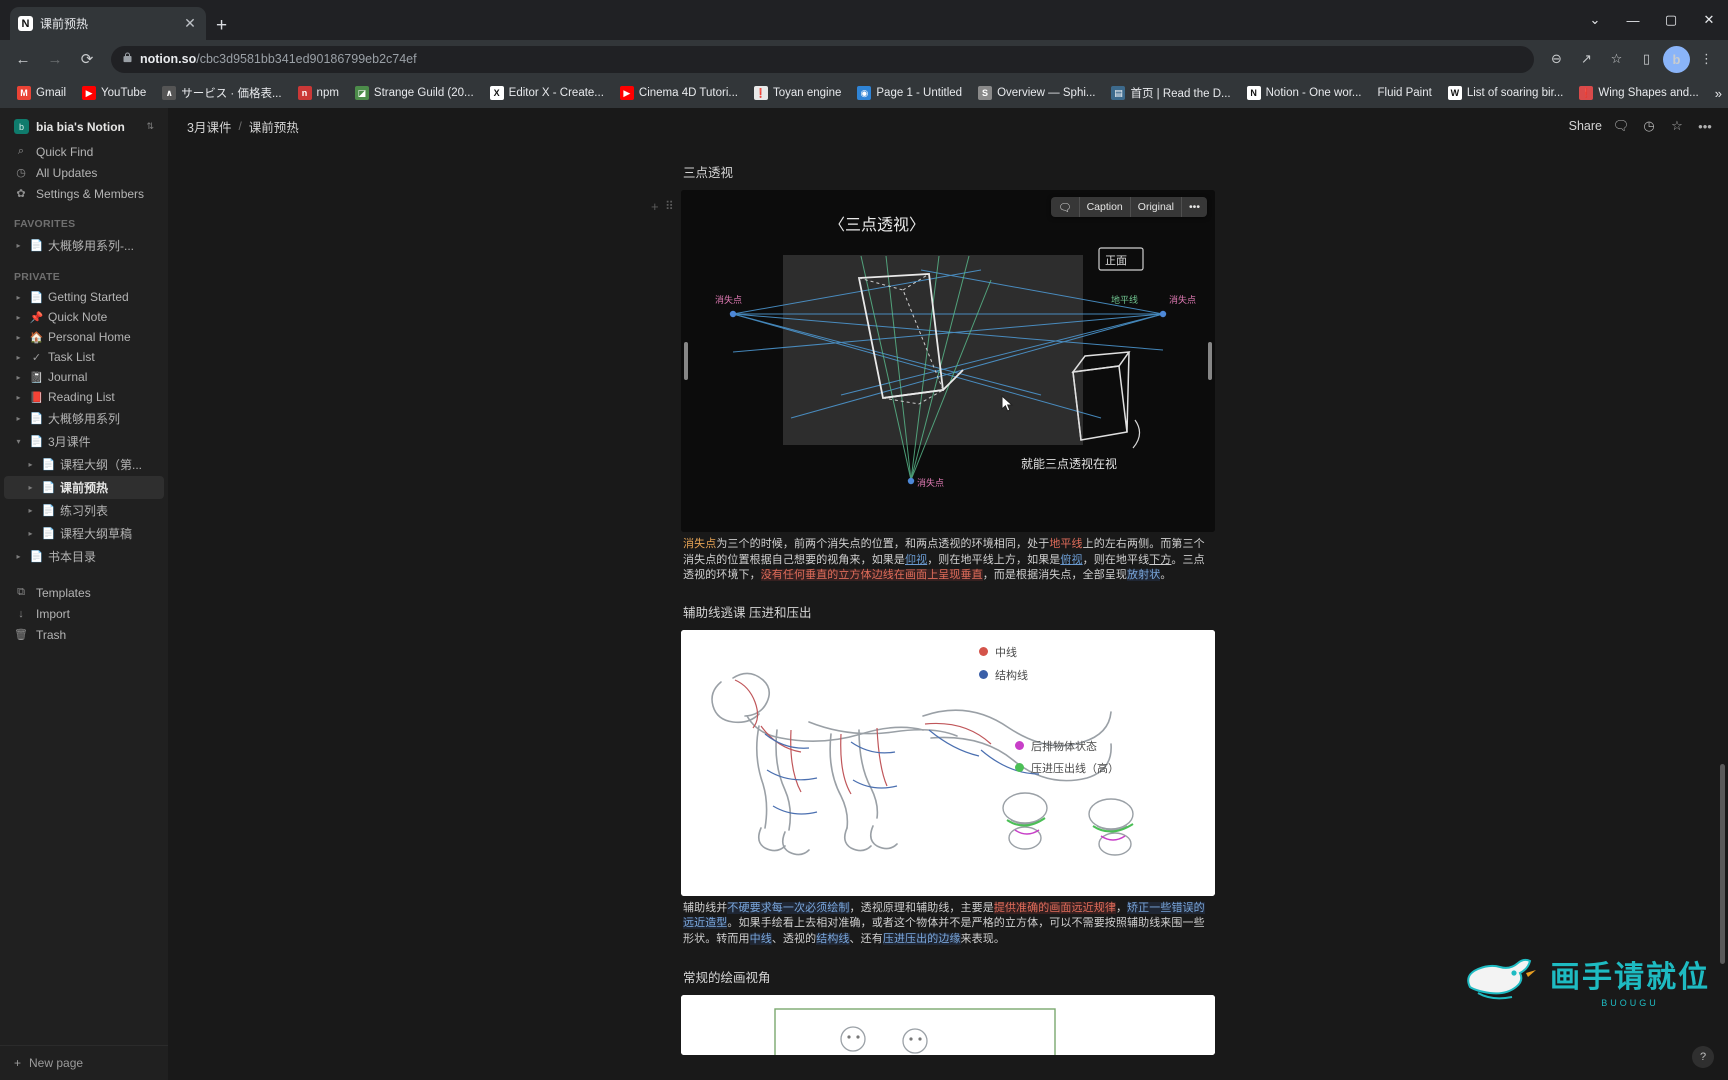 Image resolution: width=1728 pixels, height=1080 pixels. Describe the element at coordinates (1633, 20) in the screenshot. I see `minimize-icon: —` at that location.